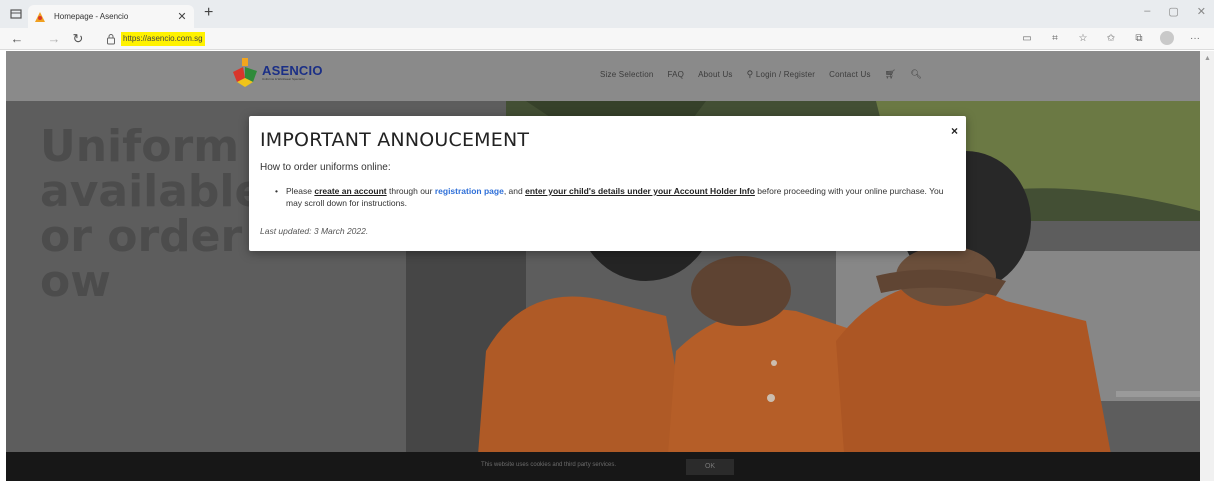 This screenshot has width=1214, height=481. I want to click on instruction-text: through our, so click(410, 191).